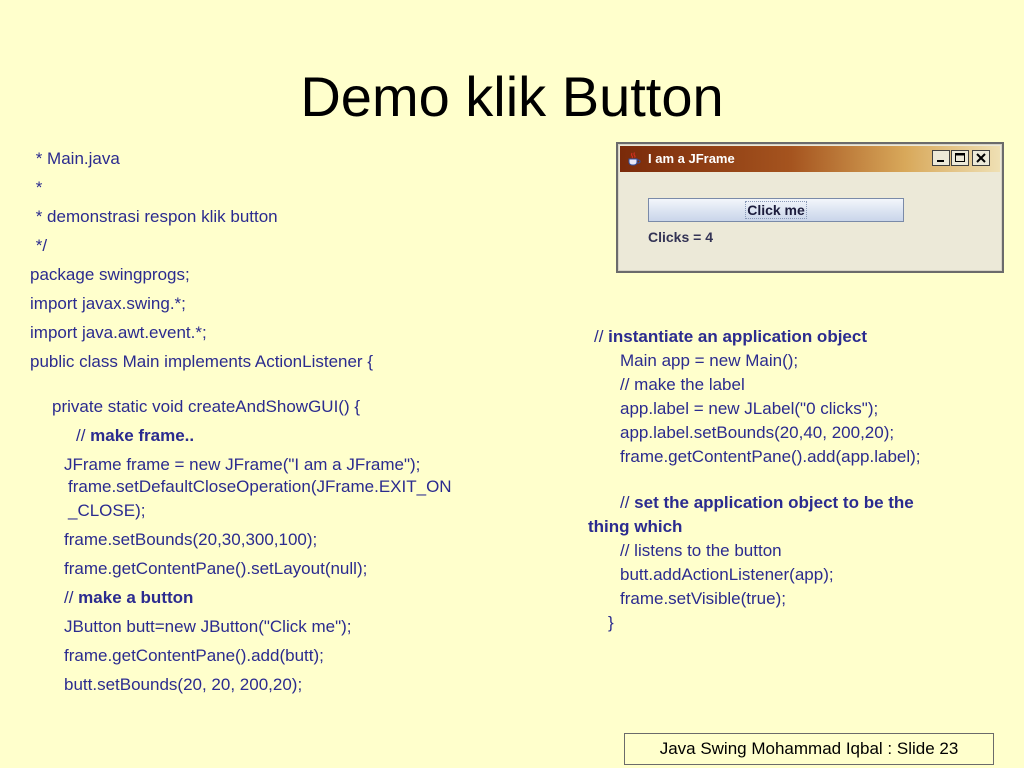  I want to click on code-text: package swingprogs;, so click(110, 274).